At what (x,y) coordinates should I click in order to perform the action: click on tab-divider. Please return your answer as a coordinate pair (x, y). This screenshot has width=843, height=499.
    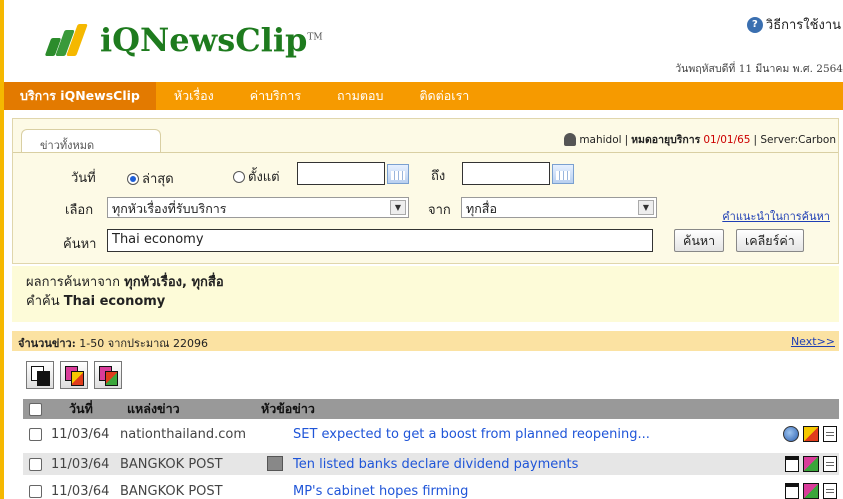
    Looking at the image, I should click on (425, 152).